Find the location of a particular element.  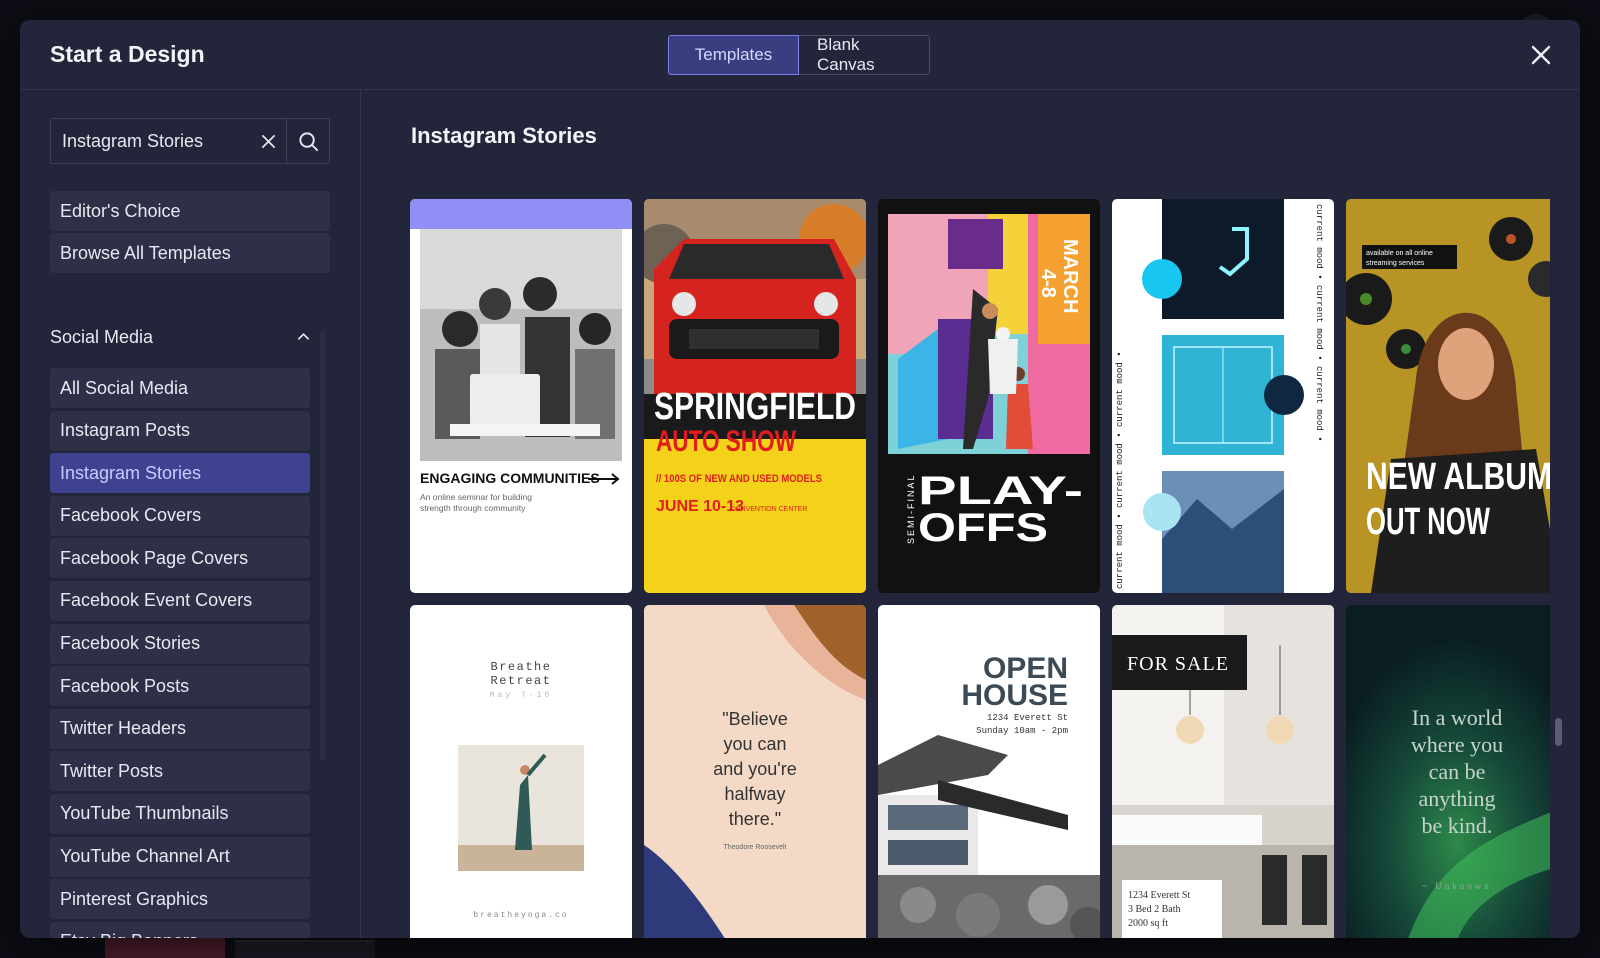

close-icon is located at coordinates (1541, 55).